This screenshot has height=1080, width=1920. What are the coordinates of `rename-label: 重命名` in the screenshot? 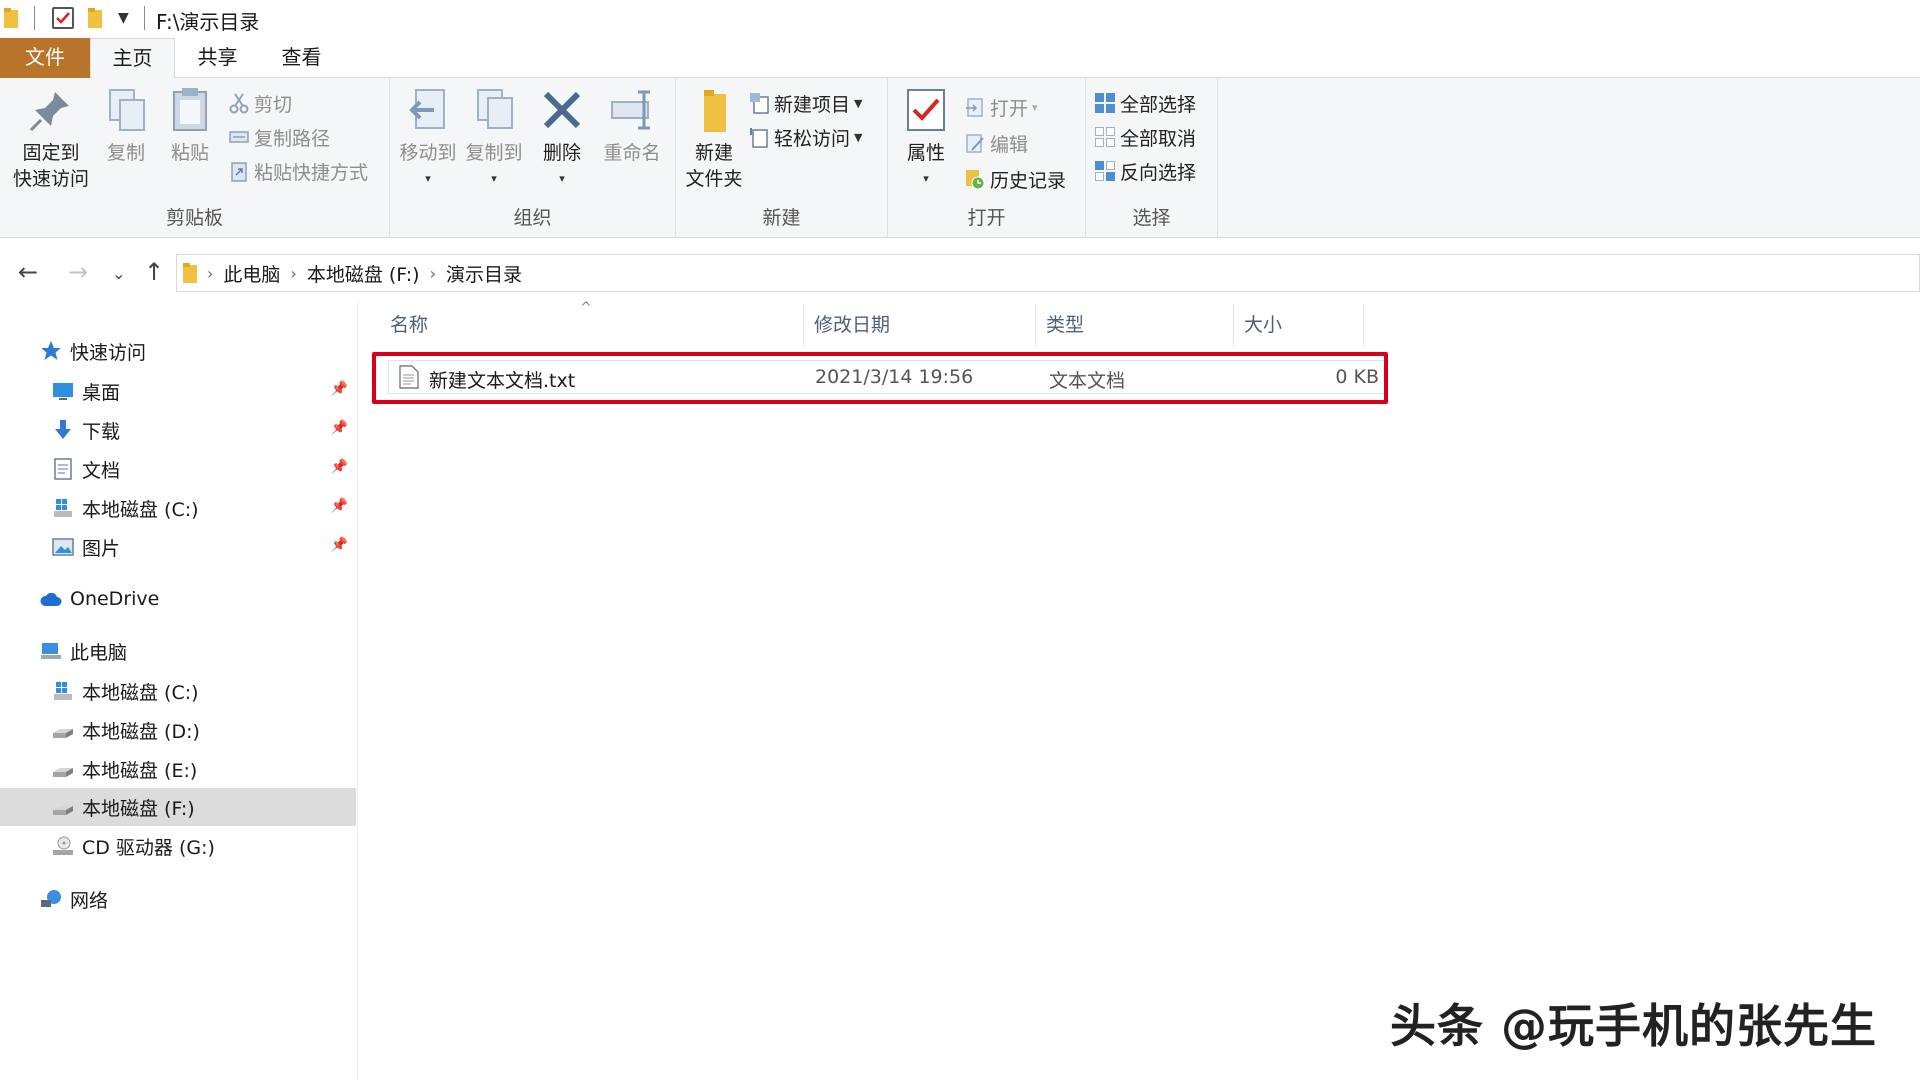 It's located at (632, 153).